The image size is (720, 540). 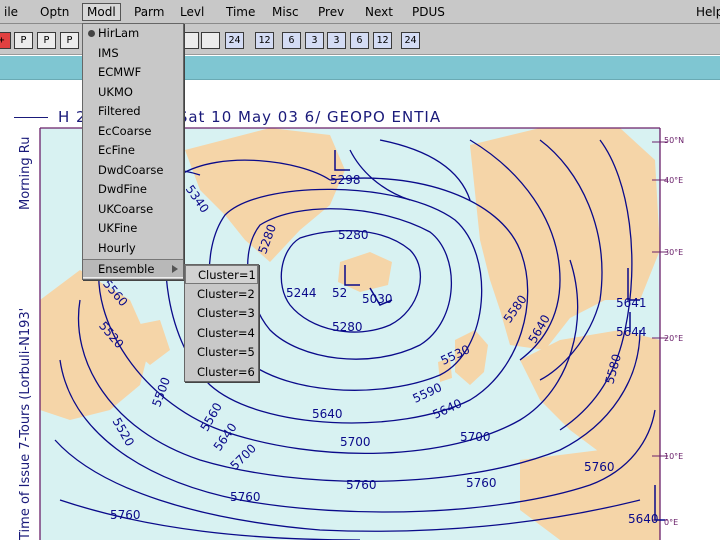 I want to click on toolbar-fwd-12: 12, so click(x=382, y=40).